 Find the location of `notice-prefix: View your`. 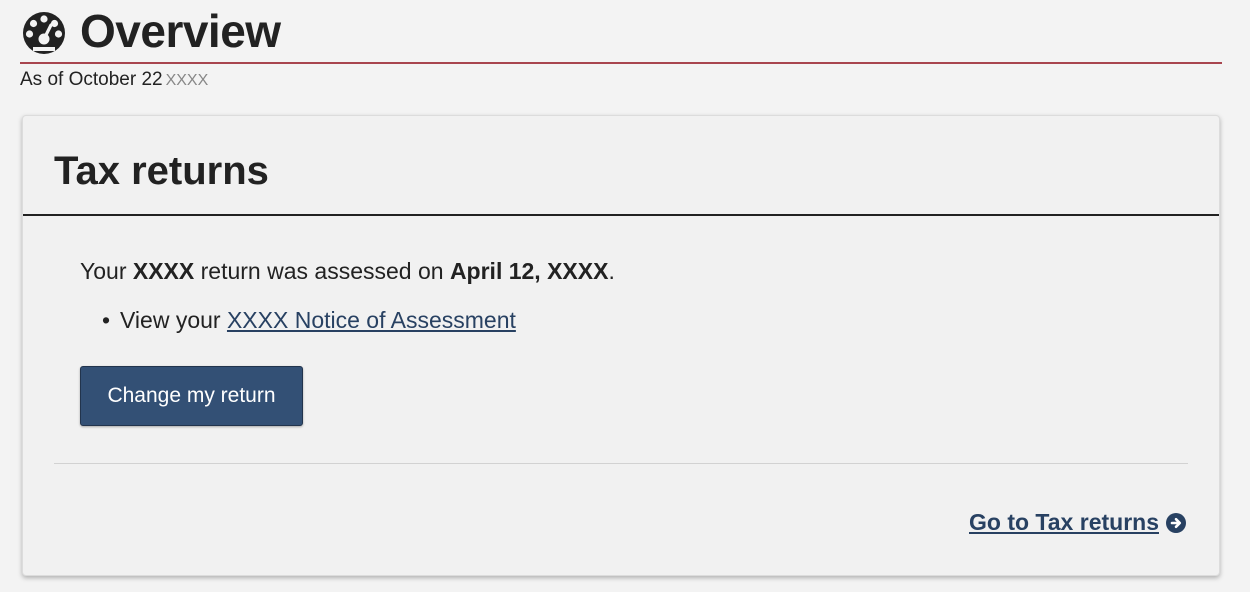

notice-prefix: View your is located at coordinates (170, 320).